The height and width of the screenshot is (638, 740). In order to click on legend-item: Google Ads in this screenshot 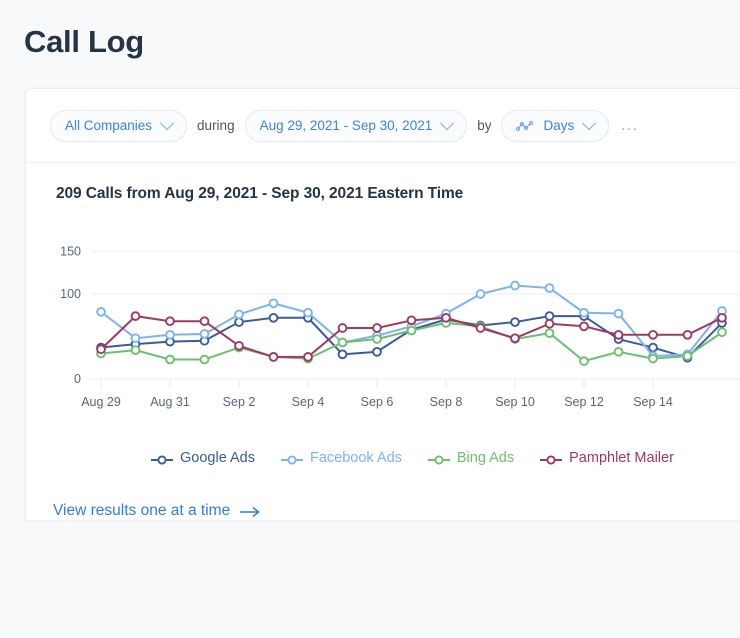, I will do `click(203, 458)`.